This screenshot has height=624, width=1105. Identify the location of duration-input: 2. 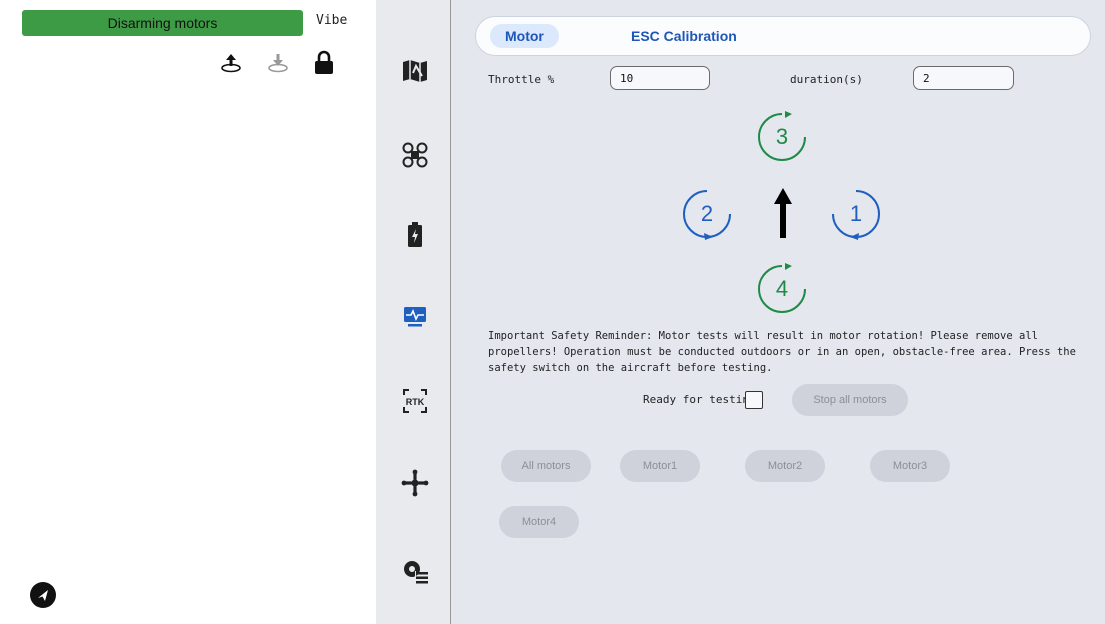
(963, 78).